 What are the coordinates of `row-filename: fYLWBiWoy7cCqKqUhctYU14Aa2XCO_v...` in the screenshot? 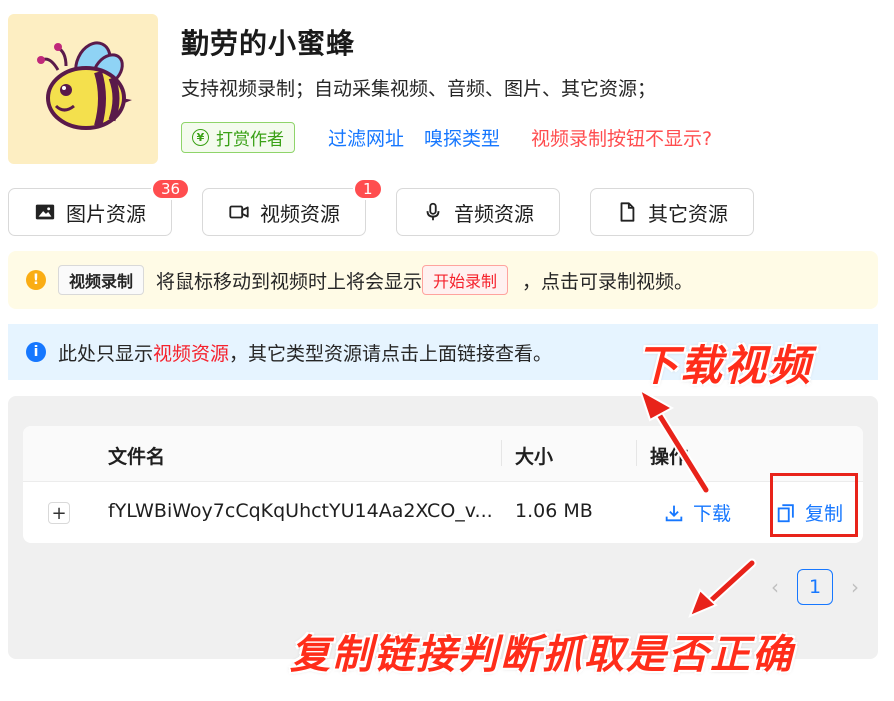 It's located at (300, 511).